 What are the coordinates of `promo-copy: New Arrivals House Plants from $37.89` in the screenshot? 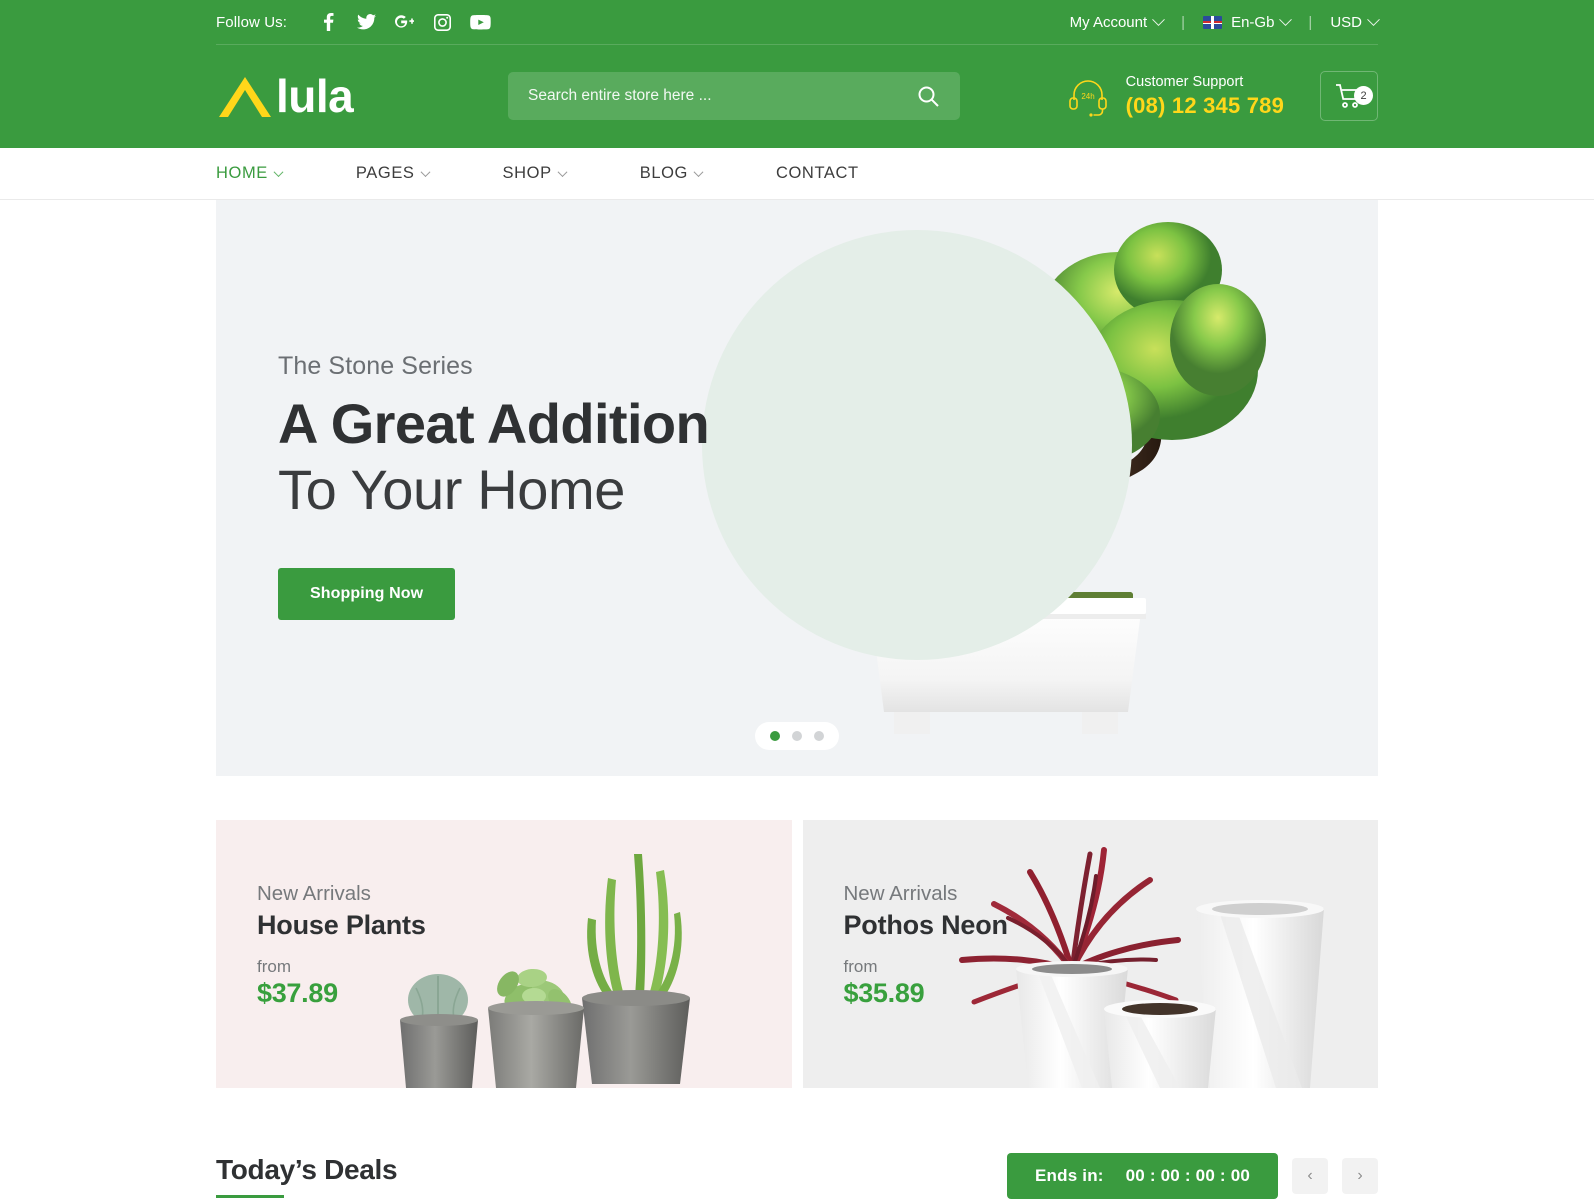 It's located at (341, 945).